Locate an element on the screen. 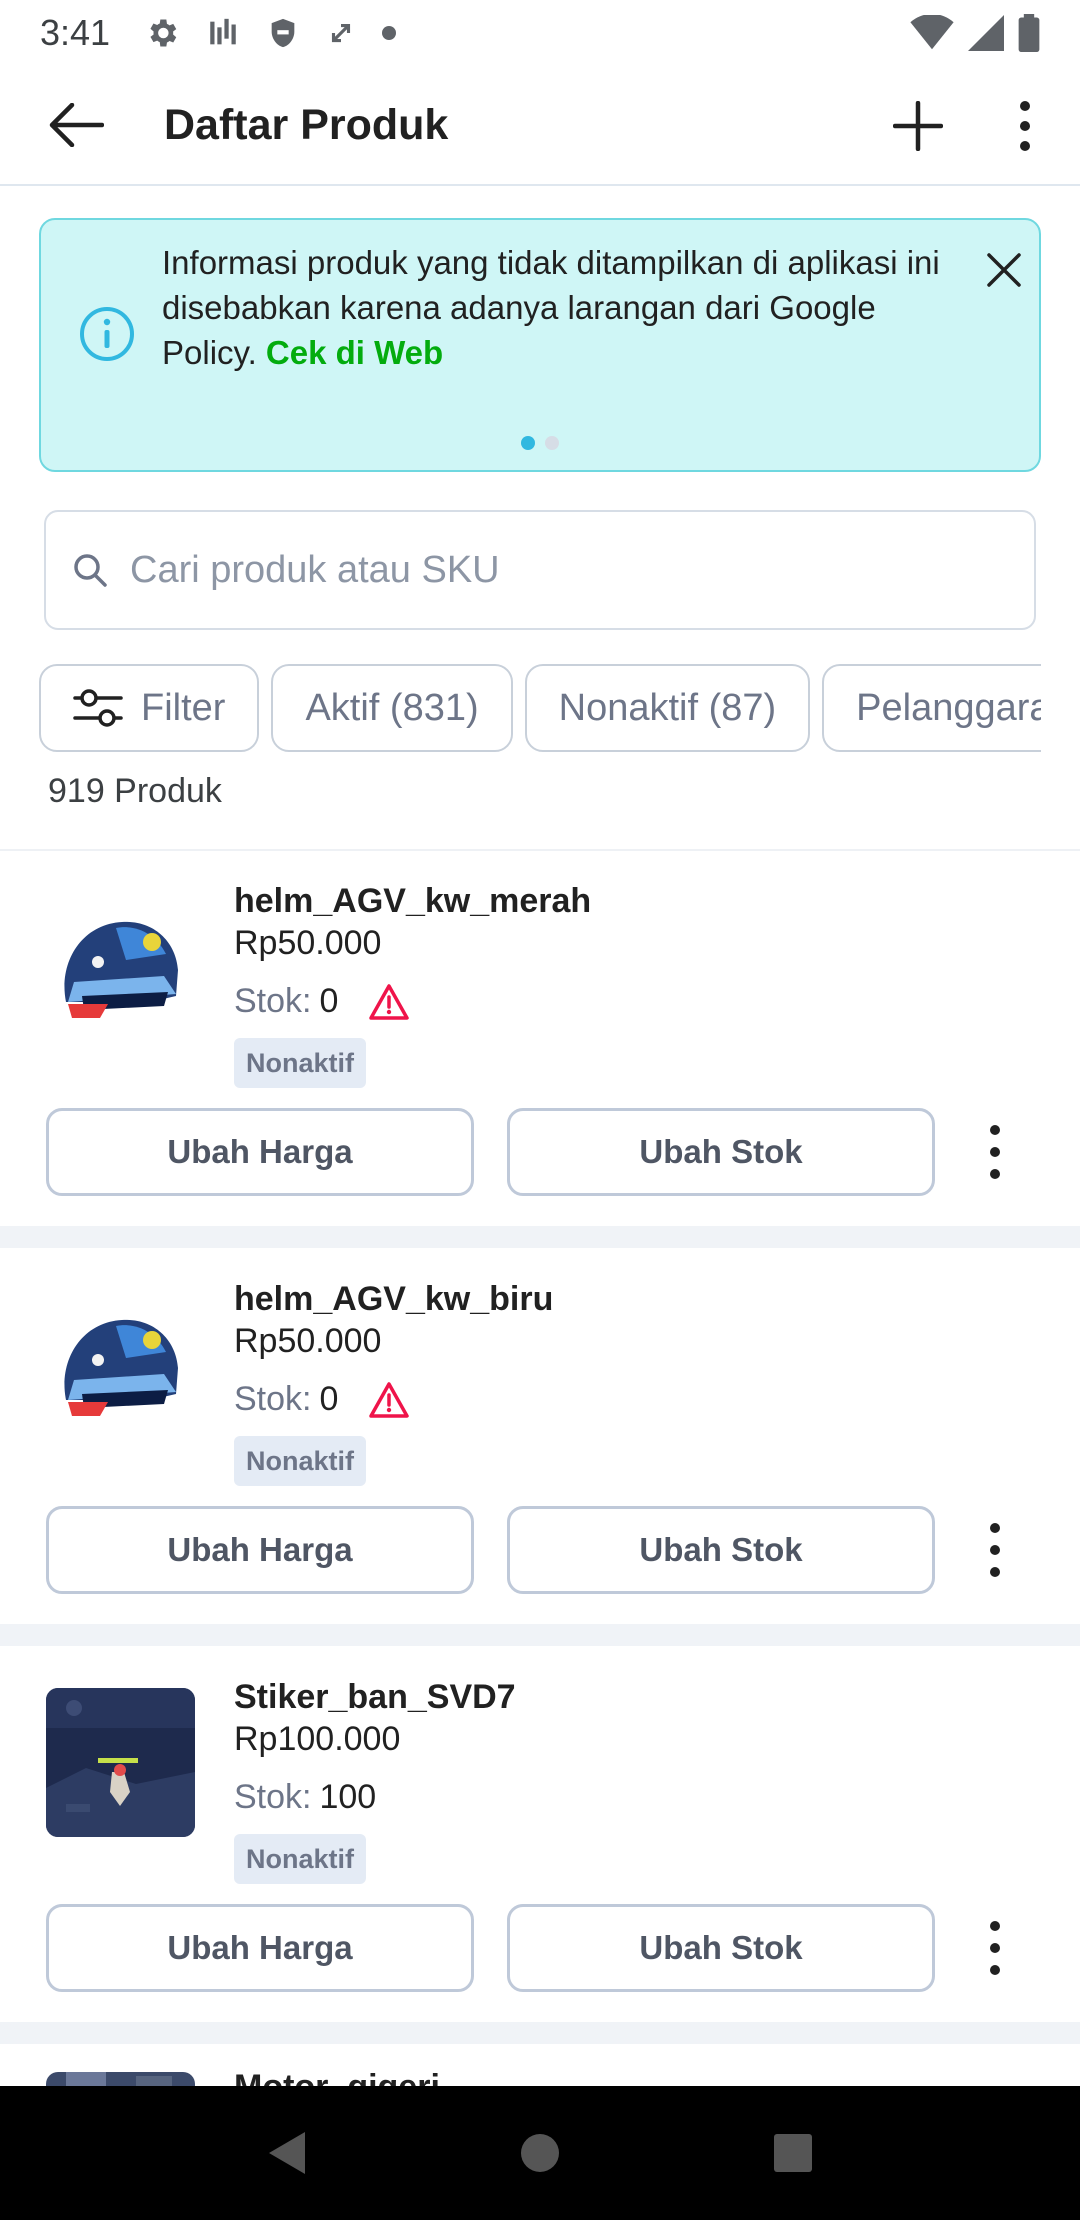 The height and width of the screenshot is (2220, 1080). wifi-icon is located at coordinates (932, 32).